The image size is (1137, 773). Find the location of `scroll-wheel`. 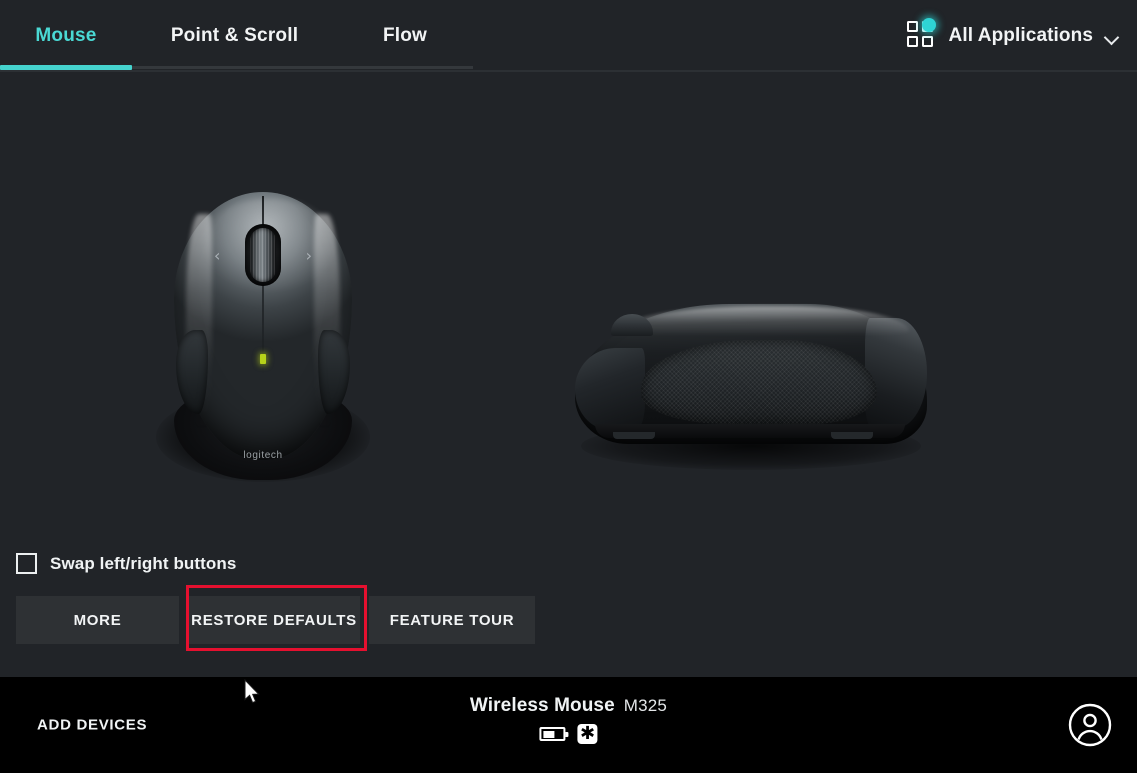

scroll-wheel is located at coordinates (263, 255).